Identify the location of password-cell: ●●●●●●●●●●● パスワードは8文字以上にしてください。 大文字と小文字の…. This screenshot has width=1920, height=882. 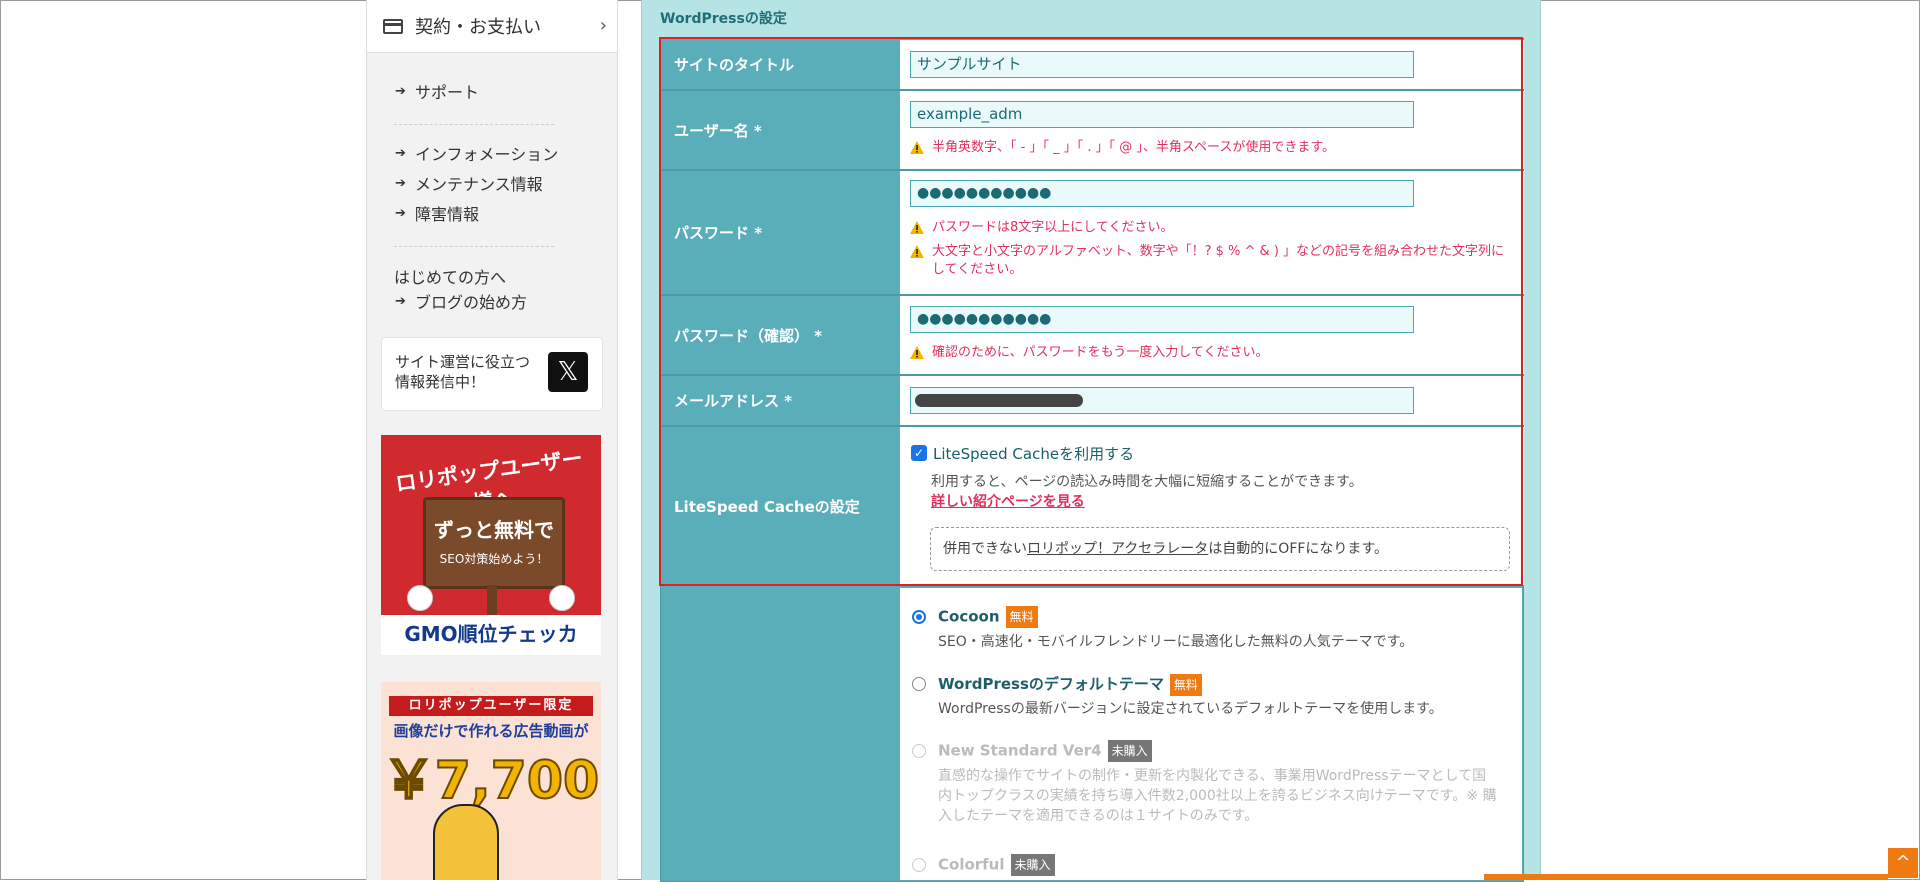
(1212, 232).